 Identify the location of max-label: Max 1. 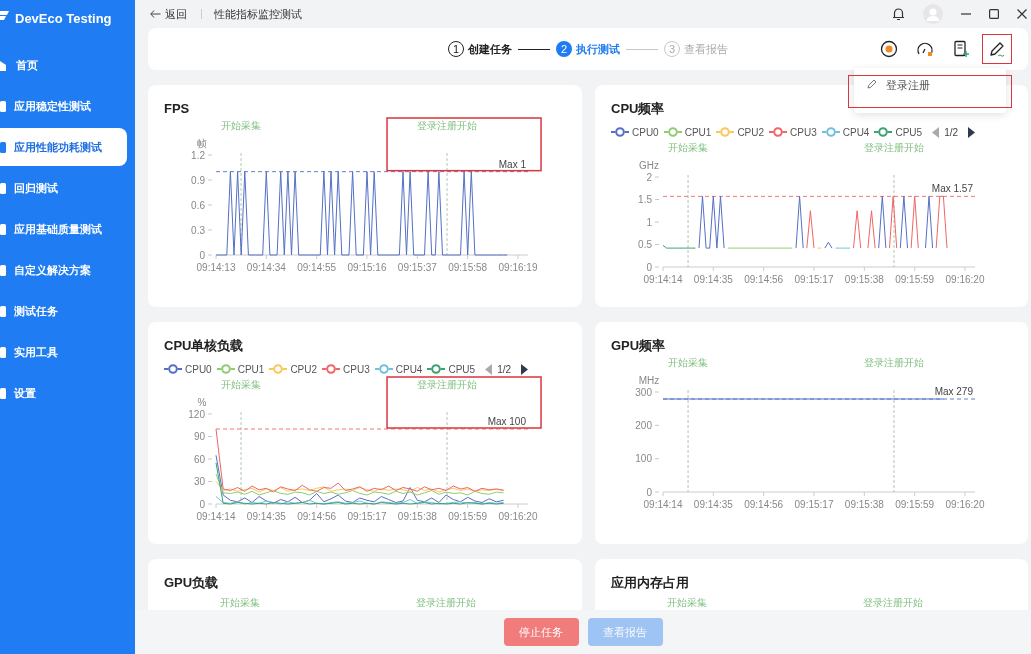
(512, 164).